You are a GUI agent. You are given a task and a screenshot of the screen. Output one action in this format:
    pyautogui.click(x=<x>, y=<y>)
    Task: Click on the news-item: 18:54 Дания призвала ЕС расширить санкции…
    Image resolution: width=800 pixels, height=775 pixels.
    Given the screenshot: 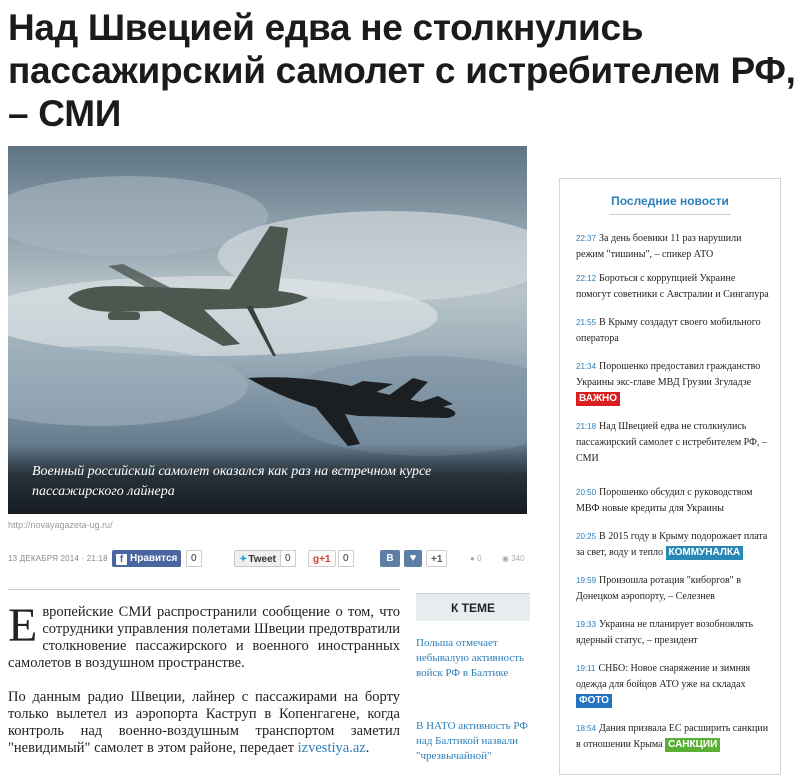 What is the action you would take?
    pyautogui.click(x=673, y=737)
    